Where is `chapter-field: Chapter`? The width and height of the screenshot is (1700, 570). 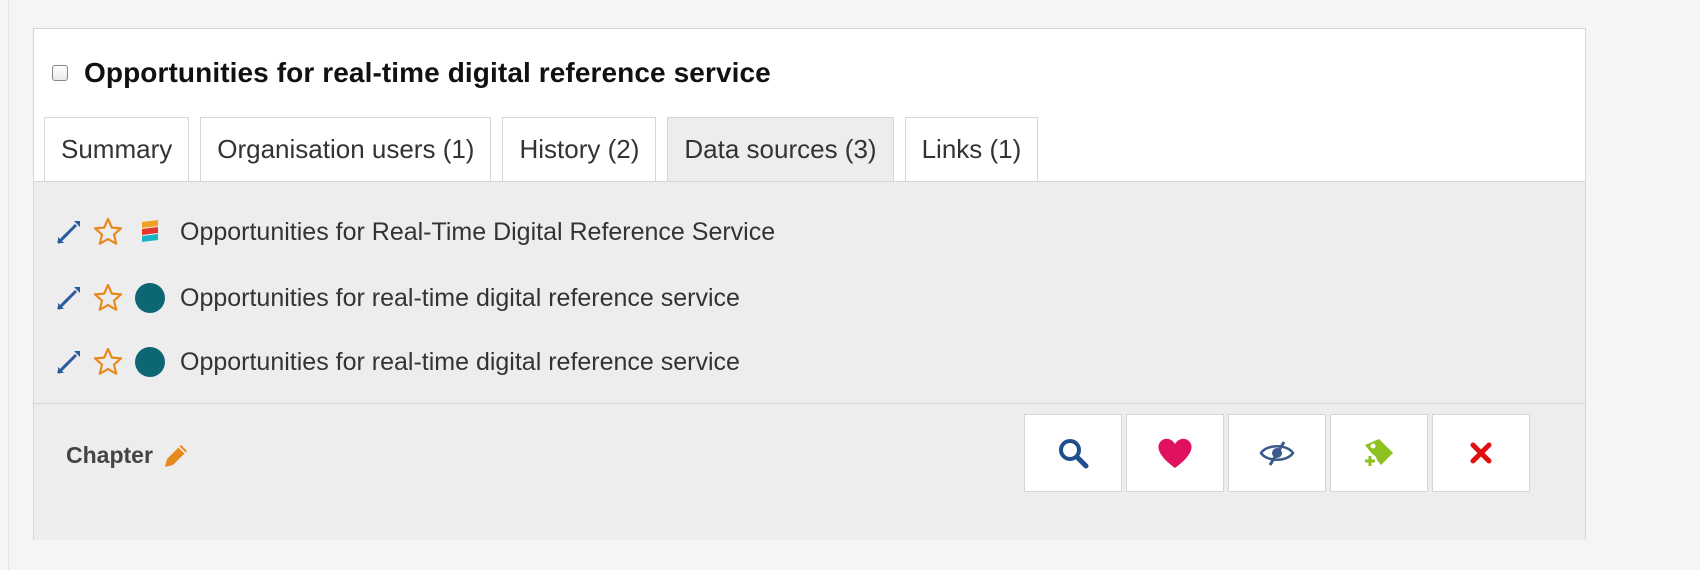 chapter-field: Chapter is located at coordinates (127, 455).